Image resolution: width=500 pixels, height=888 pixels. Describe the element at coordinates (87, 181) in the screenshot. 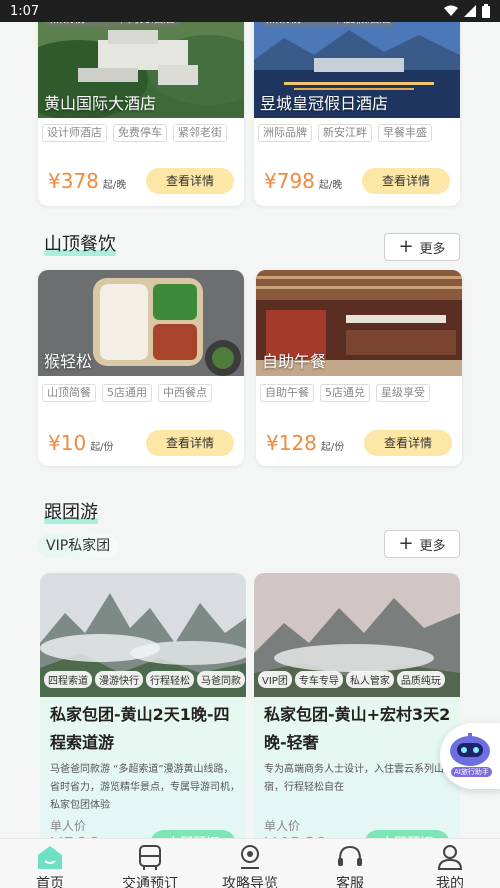

I see `price: ¥378 起/晚` at that location.